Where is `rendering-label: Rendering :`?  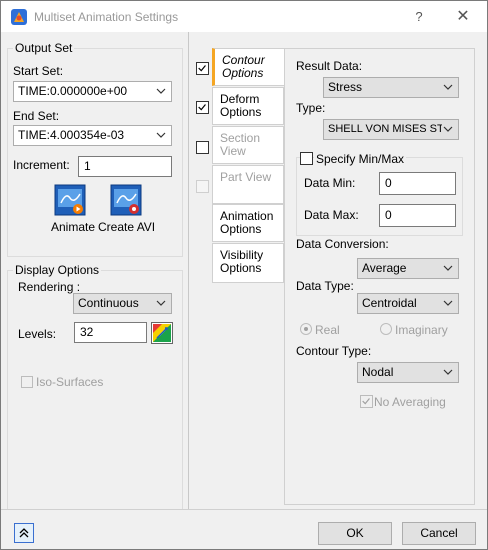 rendering-label: Rendering : is located at coordinates (49, 287).